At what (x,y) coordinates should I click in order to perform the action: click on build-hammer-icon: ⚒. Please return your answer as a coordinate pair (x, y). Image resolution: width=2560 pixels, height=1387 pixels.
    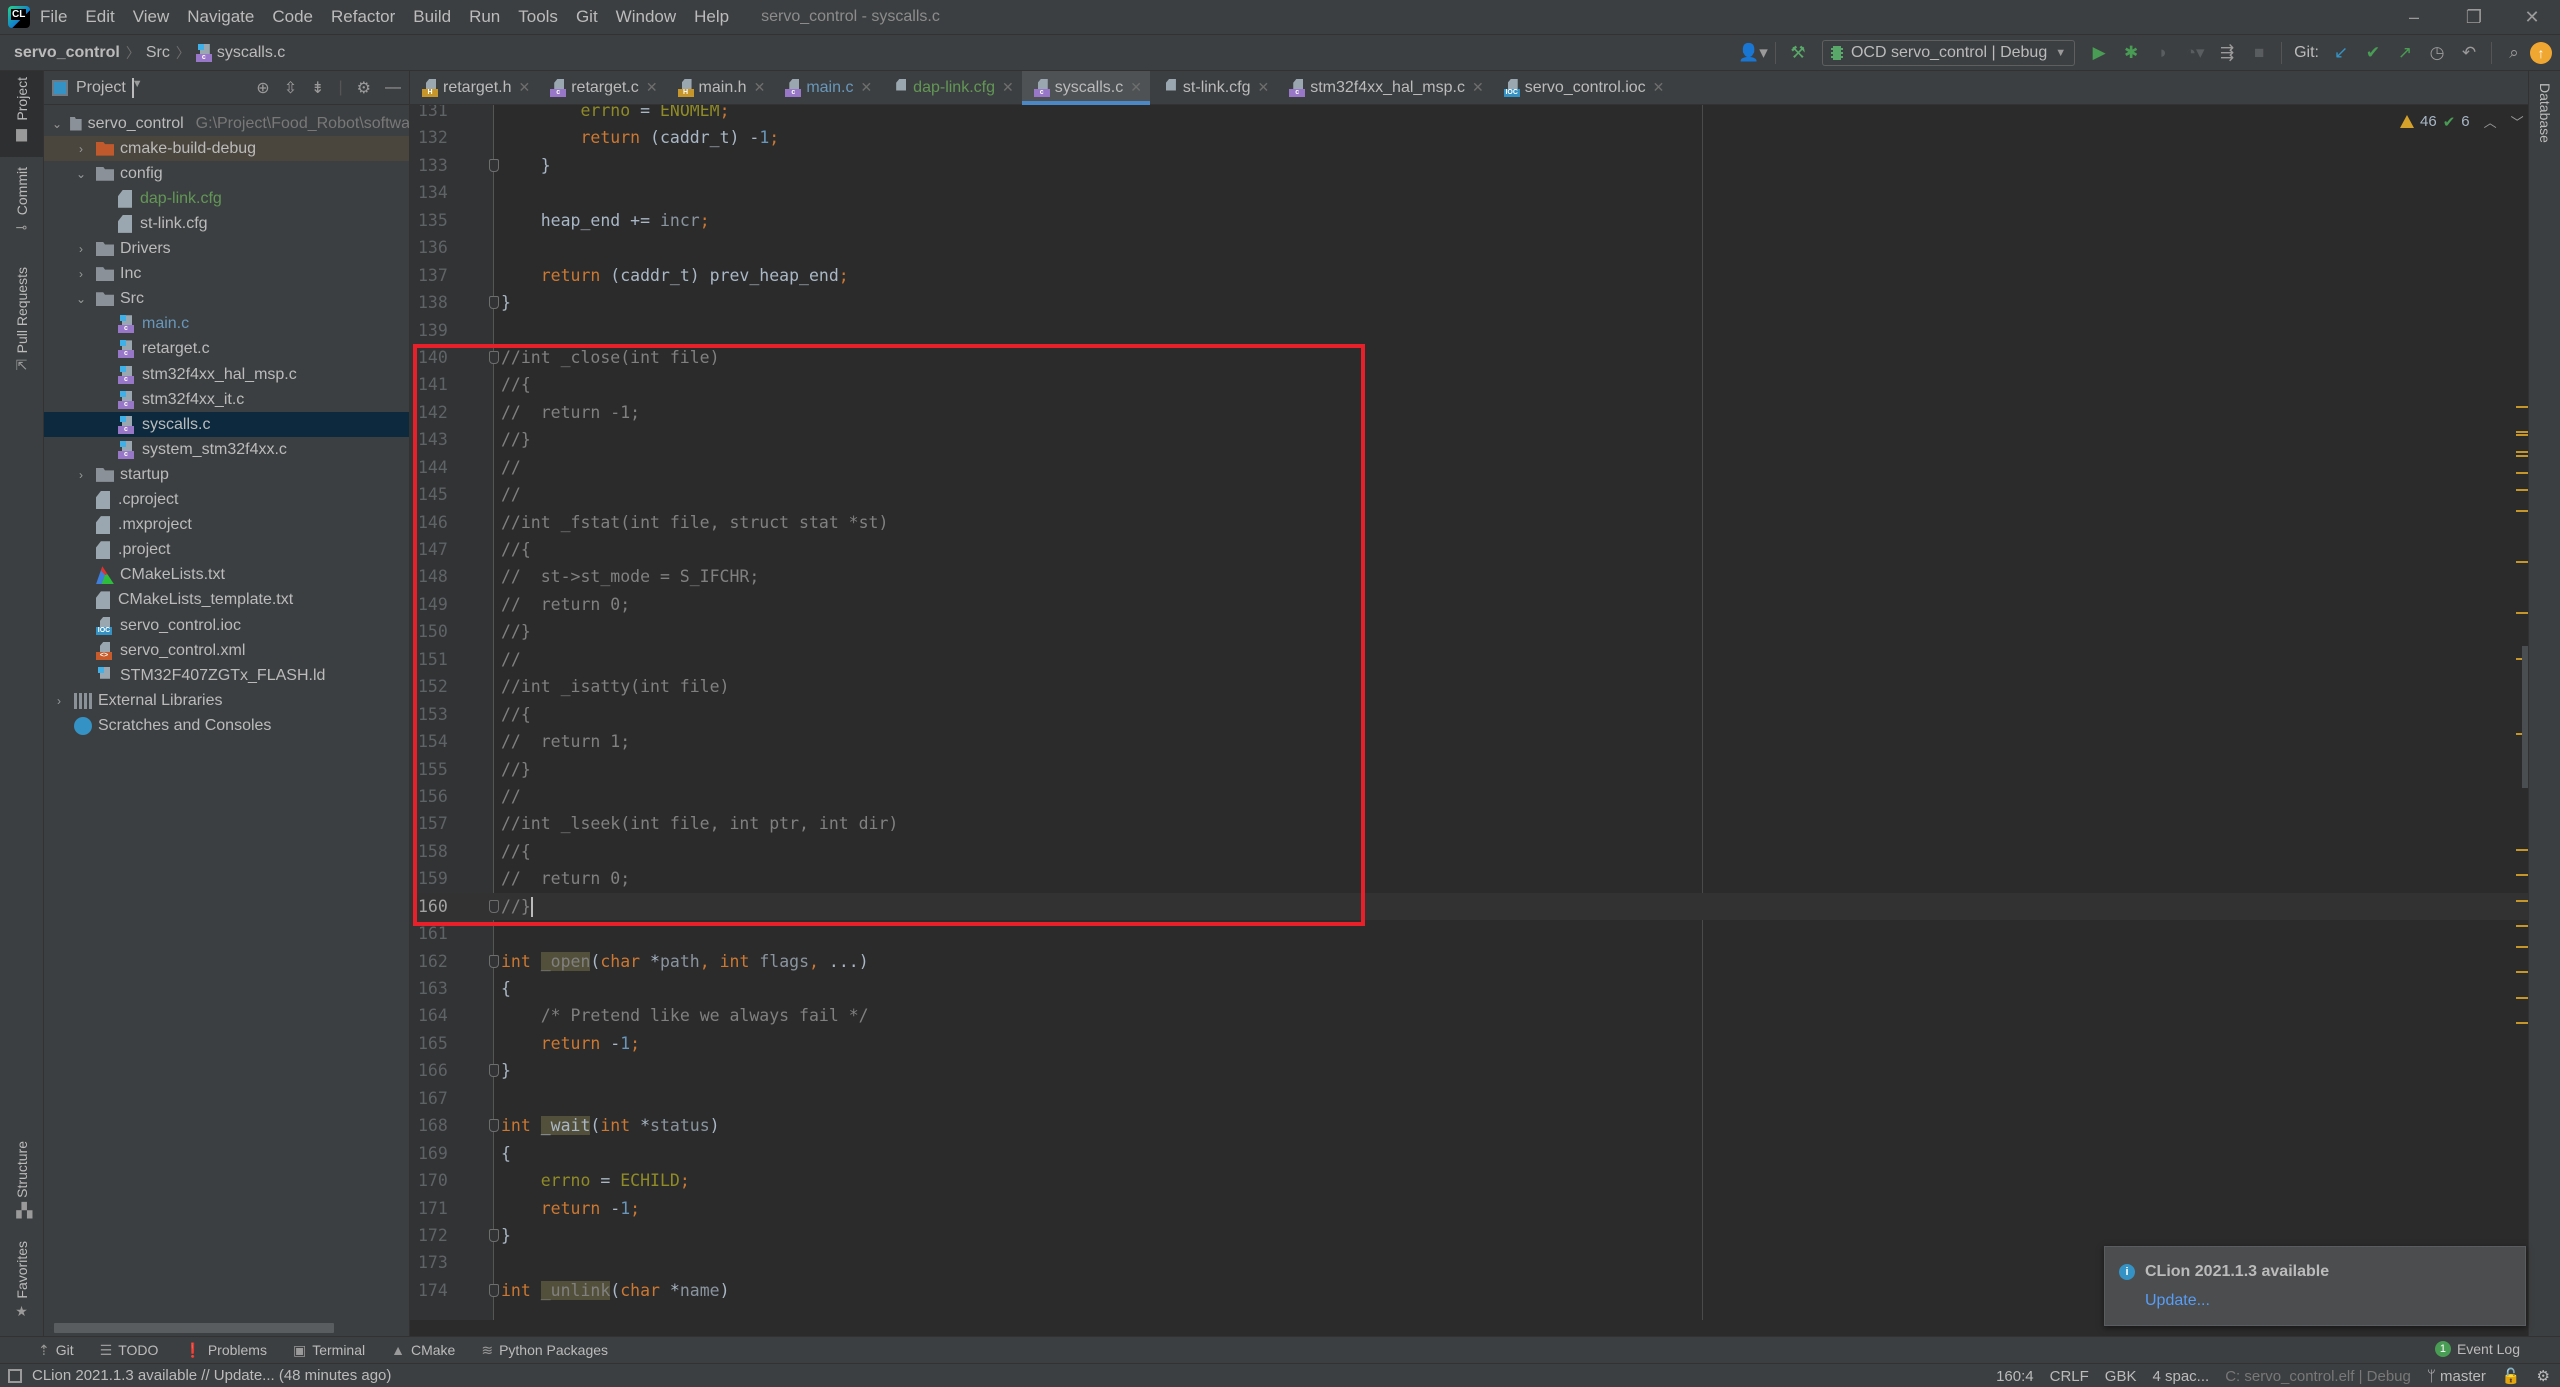
    Looking at the image, I should click on (1798, 53).